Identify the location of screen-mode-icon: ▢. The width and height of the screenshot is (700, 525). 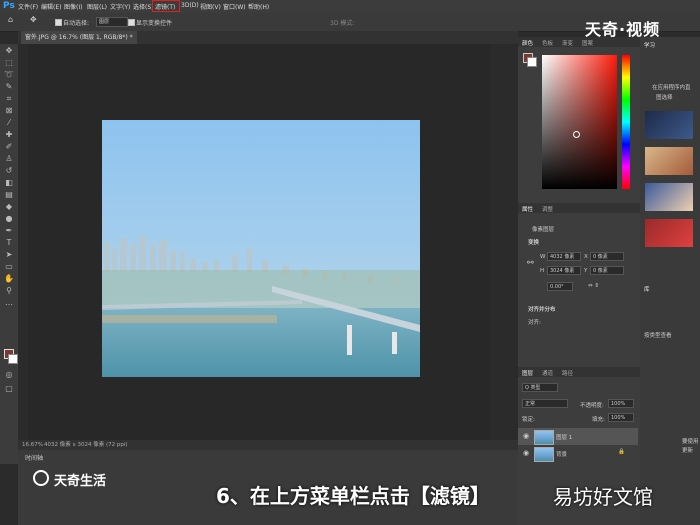
(9, 389).